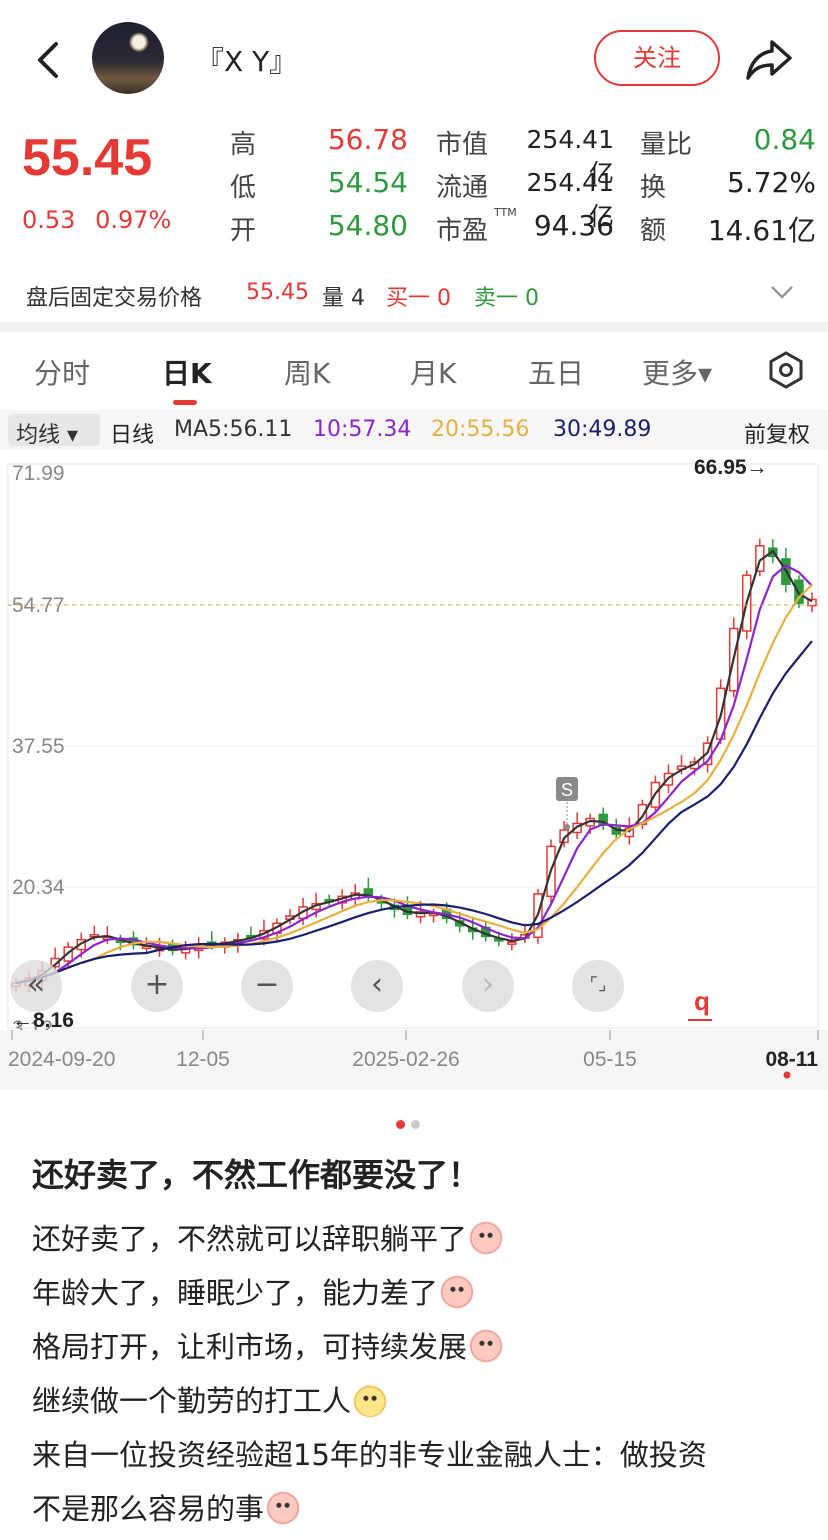 The image size is (828, 1540). What do you see at coordinates (367, 182) in the screenshot?
I see `low-value: 54.54` at bounding box center [367, 182].